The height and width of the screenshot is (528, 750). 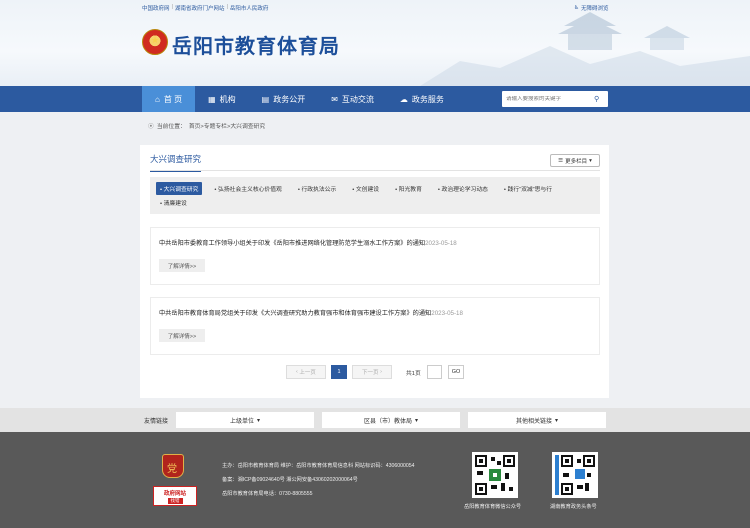 I want to click on more-columns-button: ☰ 更多栏目 ▾, so click(x=575, y=160).